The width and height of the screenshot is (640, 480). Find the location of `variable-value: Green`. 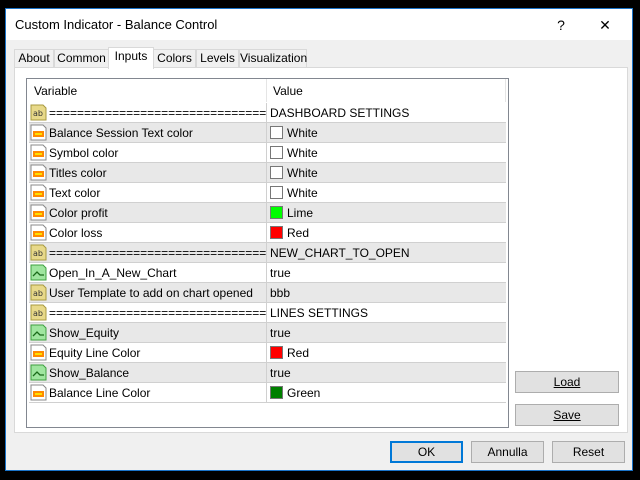

variable-value: Green is located at coordinates (303, 393).